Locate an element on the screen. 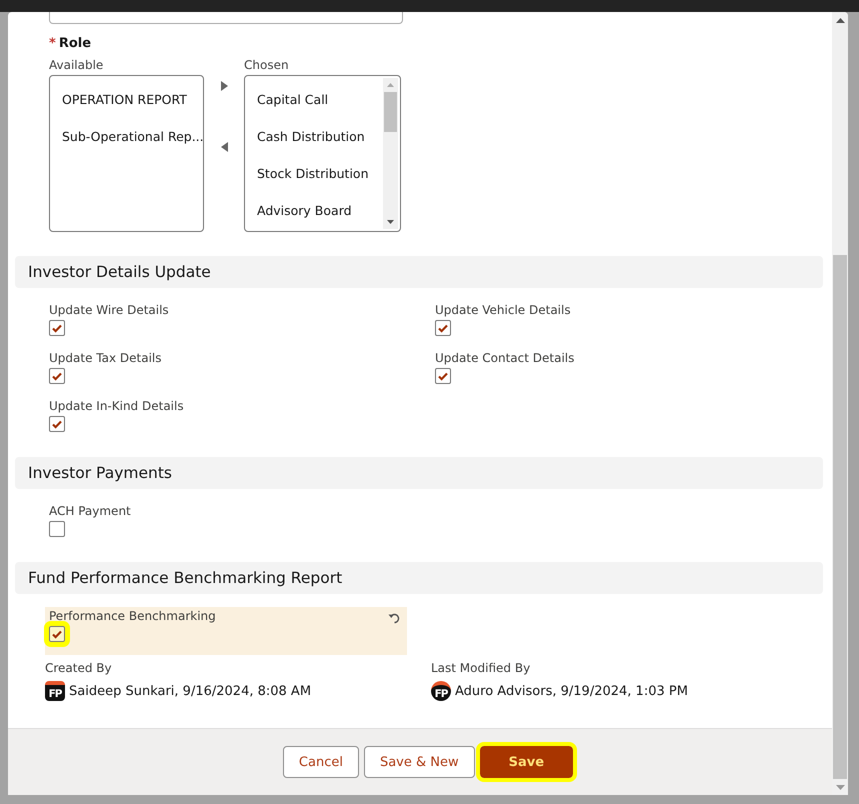  chosen-listbox: Capital Call Cash Distribution Stock Distribution Advisory Board is located at coordinates (322, 153).